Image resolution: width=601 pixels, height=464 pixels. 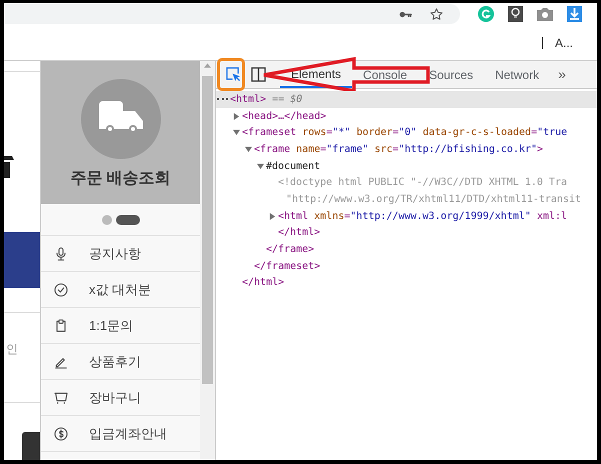 What do you see at coordinates (12, 349) in the screenshot?
I see `page-text: 인` at bounding box center [12, 349].